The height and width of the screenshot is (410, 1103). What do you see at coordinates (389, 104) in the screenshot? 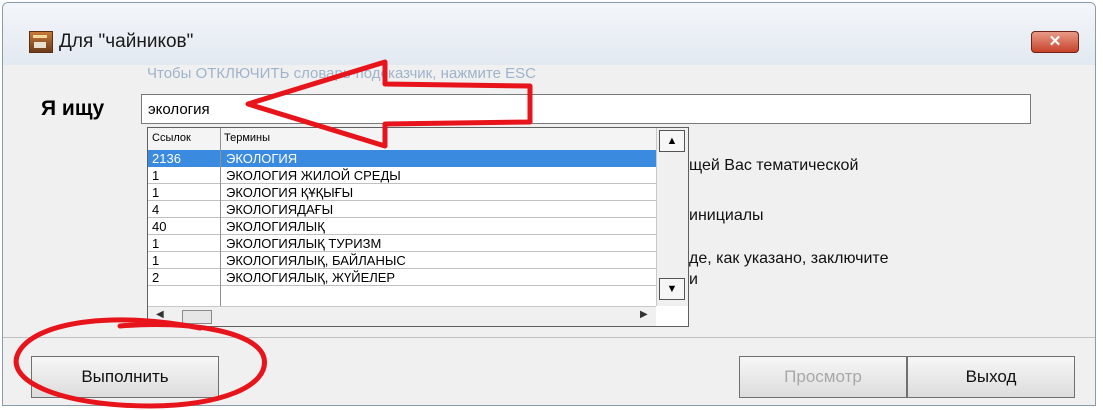
I see `annotation-arrow-icon` at bounding box center [389, 104].